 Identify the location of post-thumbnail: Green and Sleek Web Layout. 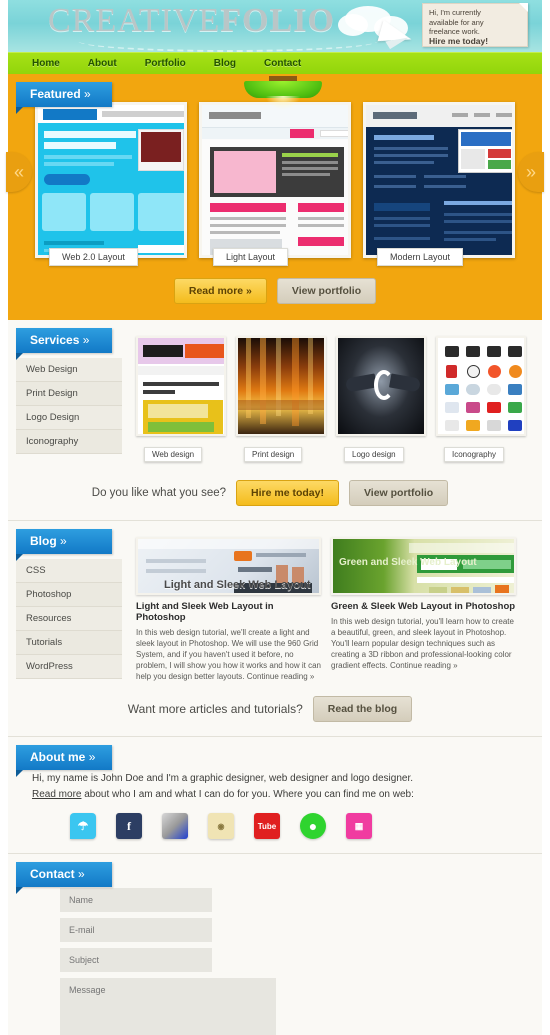
(423, 566).